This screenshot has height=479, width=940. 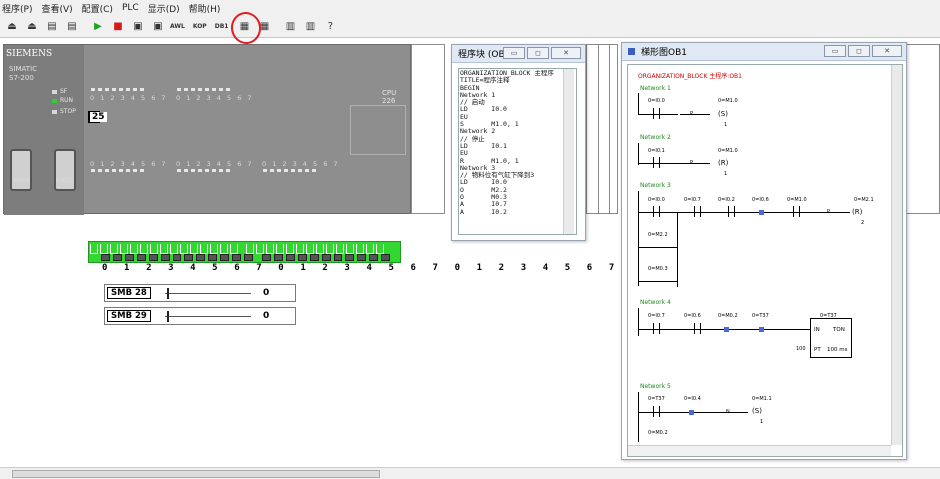 What do you see at coordinates (653, 113) in the screenshot?
I see `n1-contact-a` at bounding box center [653, 113].